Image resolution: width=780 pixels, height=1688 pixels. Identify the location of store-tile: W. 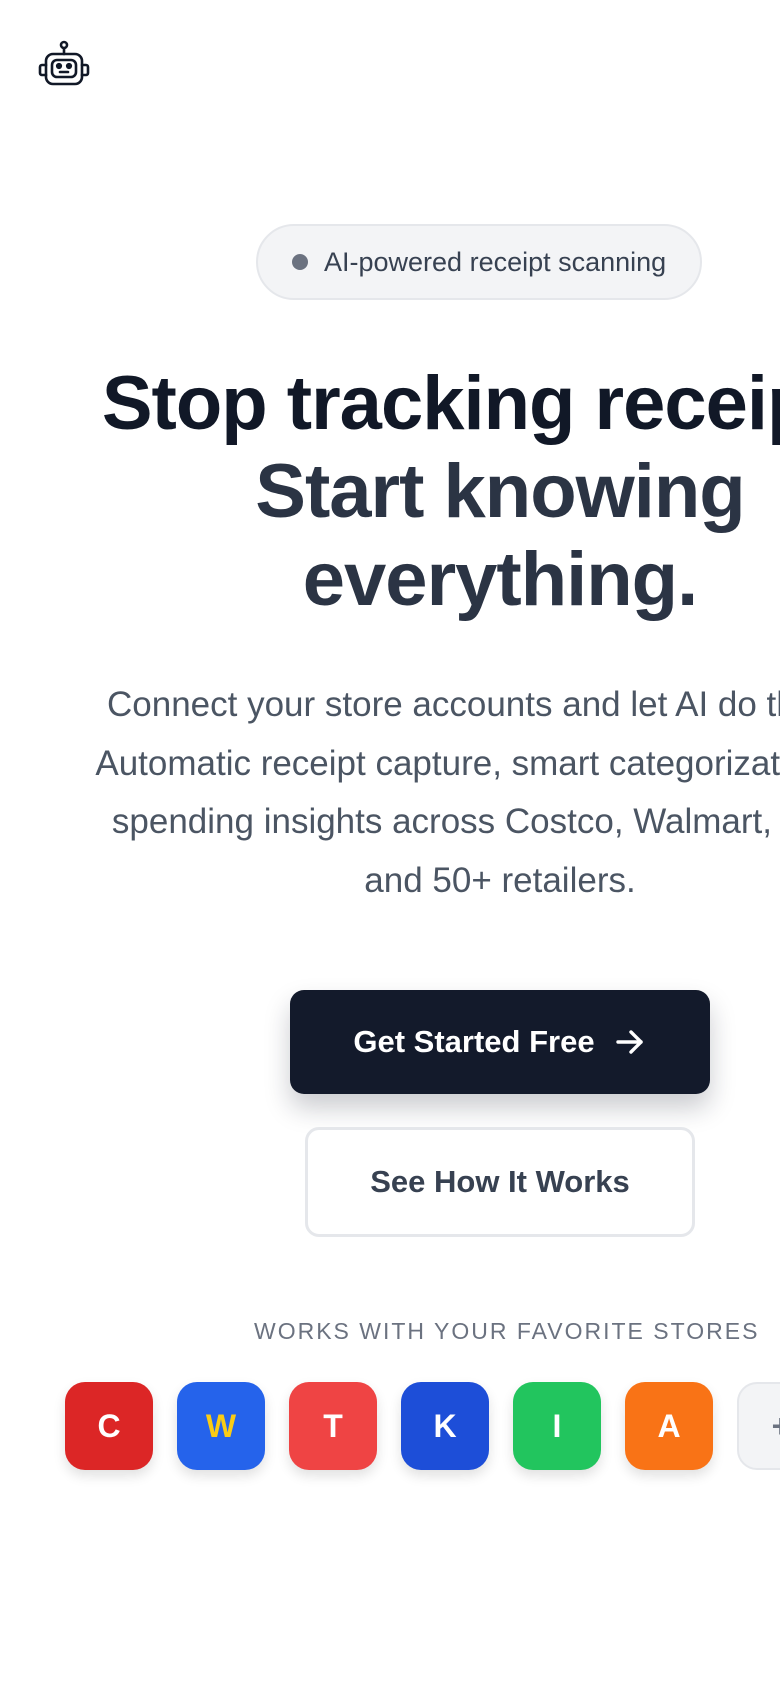
(221, 1426).